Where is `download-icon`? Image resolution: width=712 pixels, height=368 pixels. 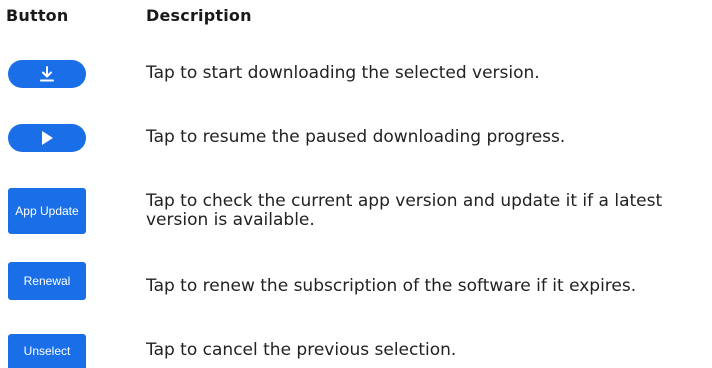
download-icon is located at coordinates (47, 74).